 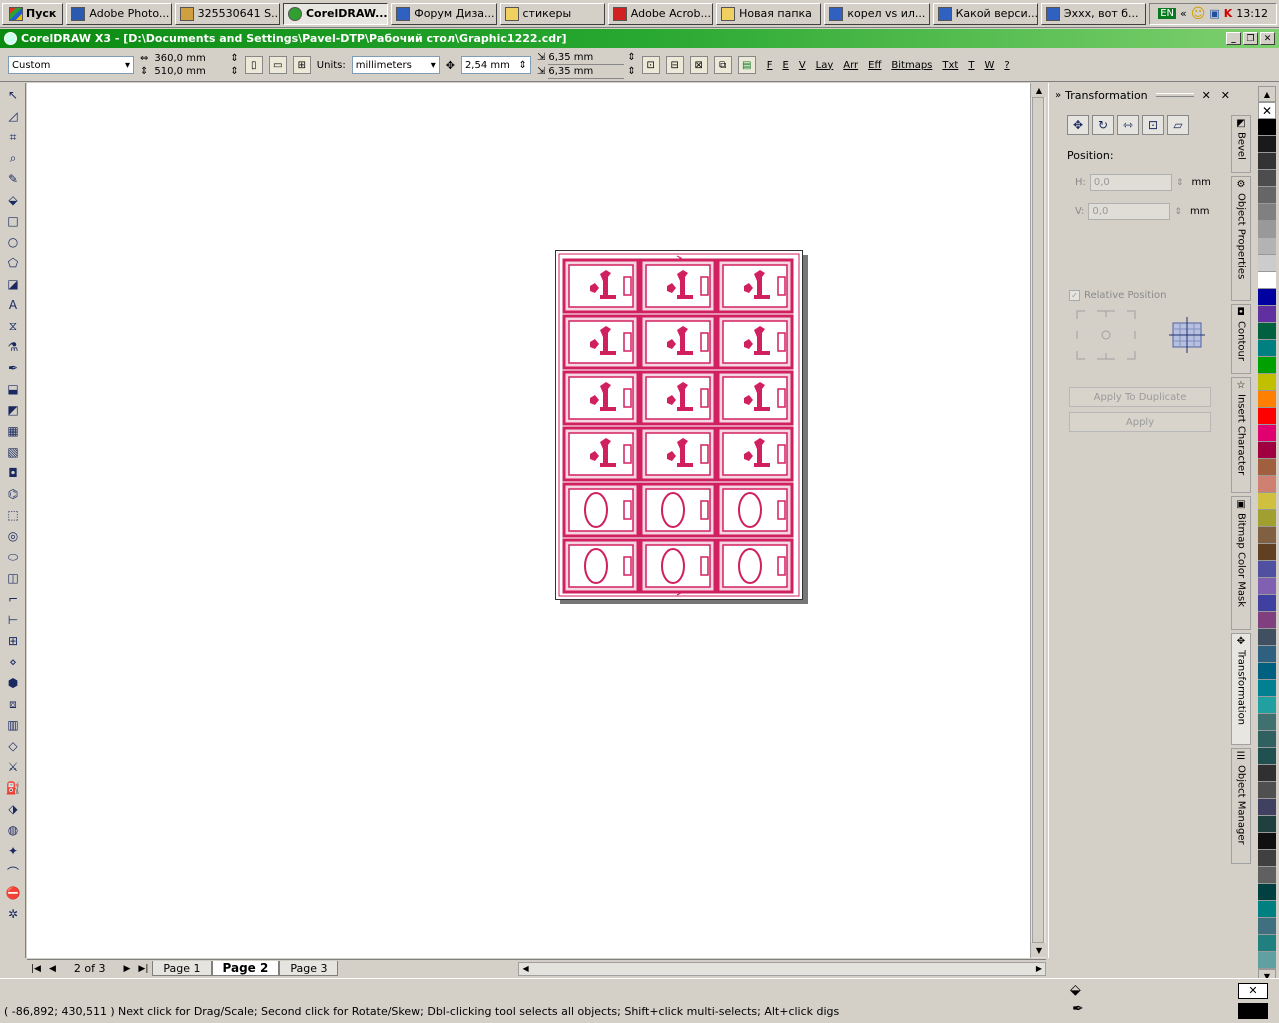 I want to click on eyedropper-icon: ⚗, so click(x=13, y=347).